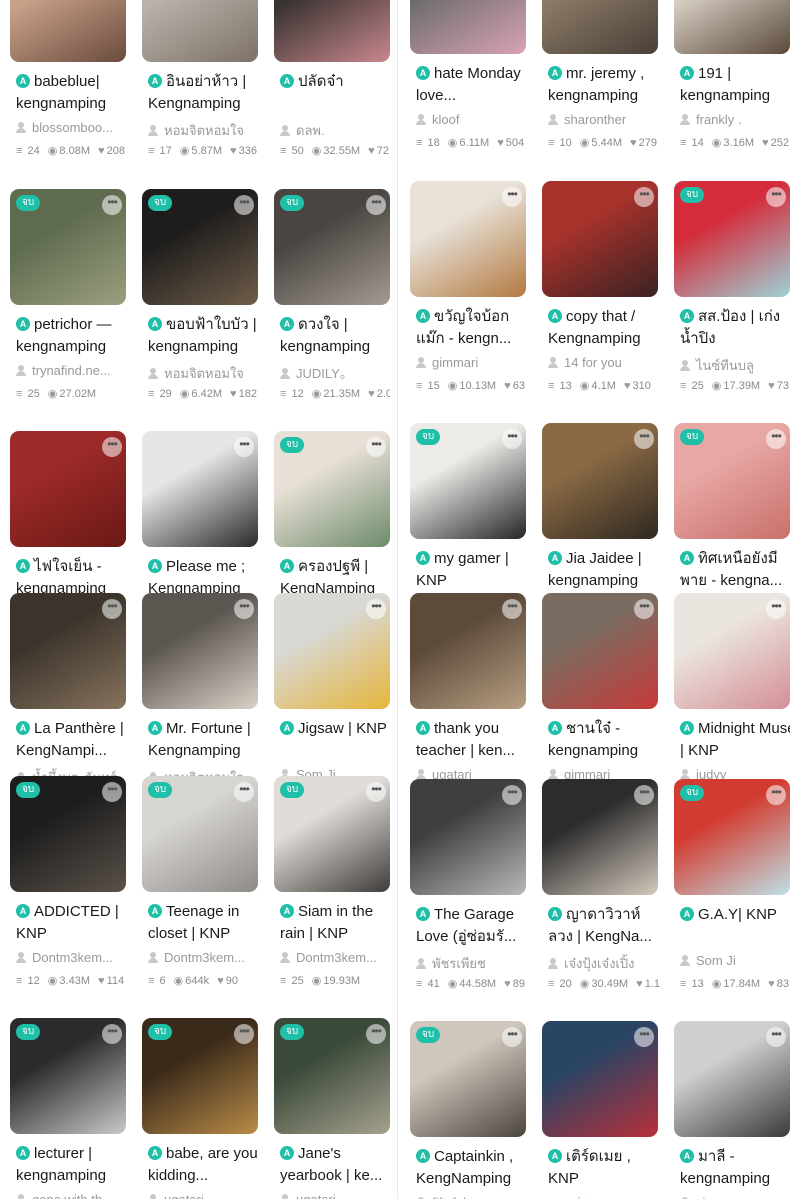  I want to click on story-card: ••• A Please me ; Kengnamping, so click(201, 512).